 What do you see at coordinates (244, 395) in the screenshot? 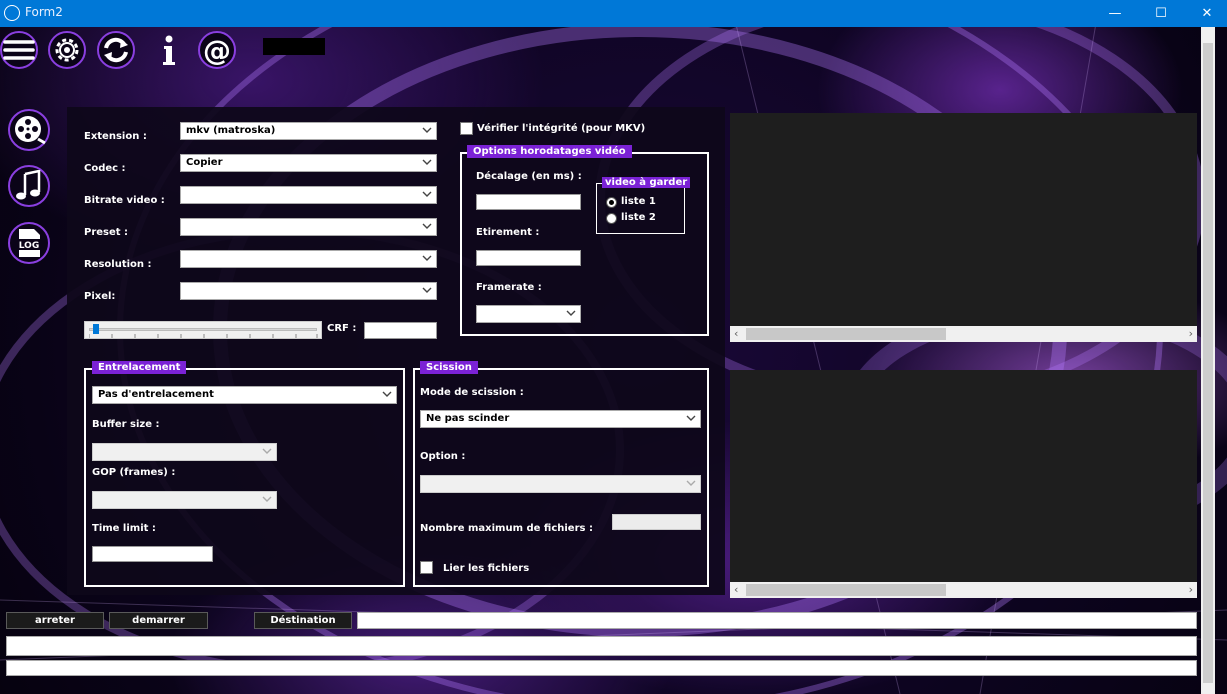
I see `interlace-select: Pas d'entrelacement` at bounding box center [244, 395].